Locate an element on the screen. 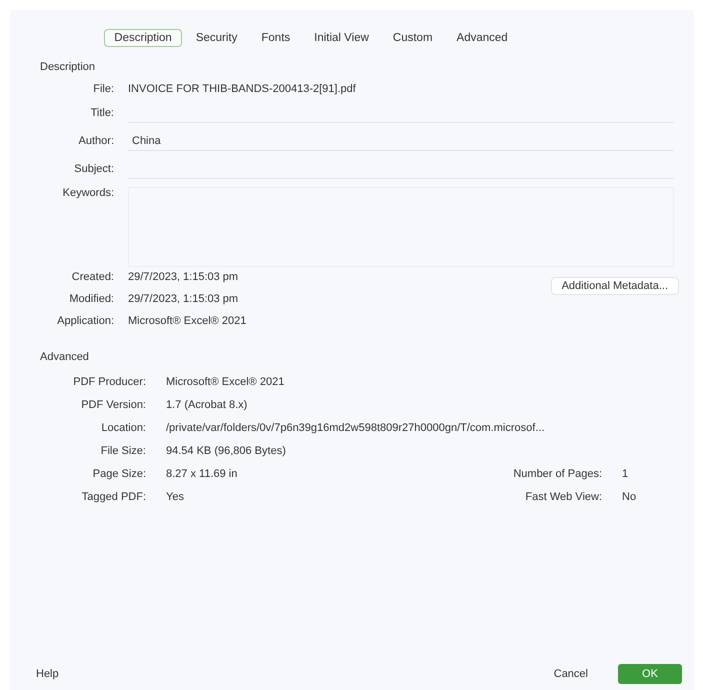 The image size is (703, 690). field-label: Modified: is located at coordinates (91, 299).